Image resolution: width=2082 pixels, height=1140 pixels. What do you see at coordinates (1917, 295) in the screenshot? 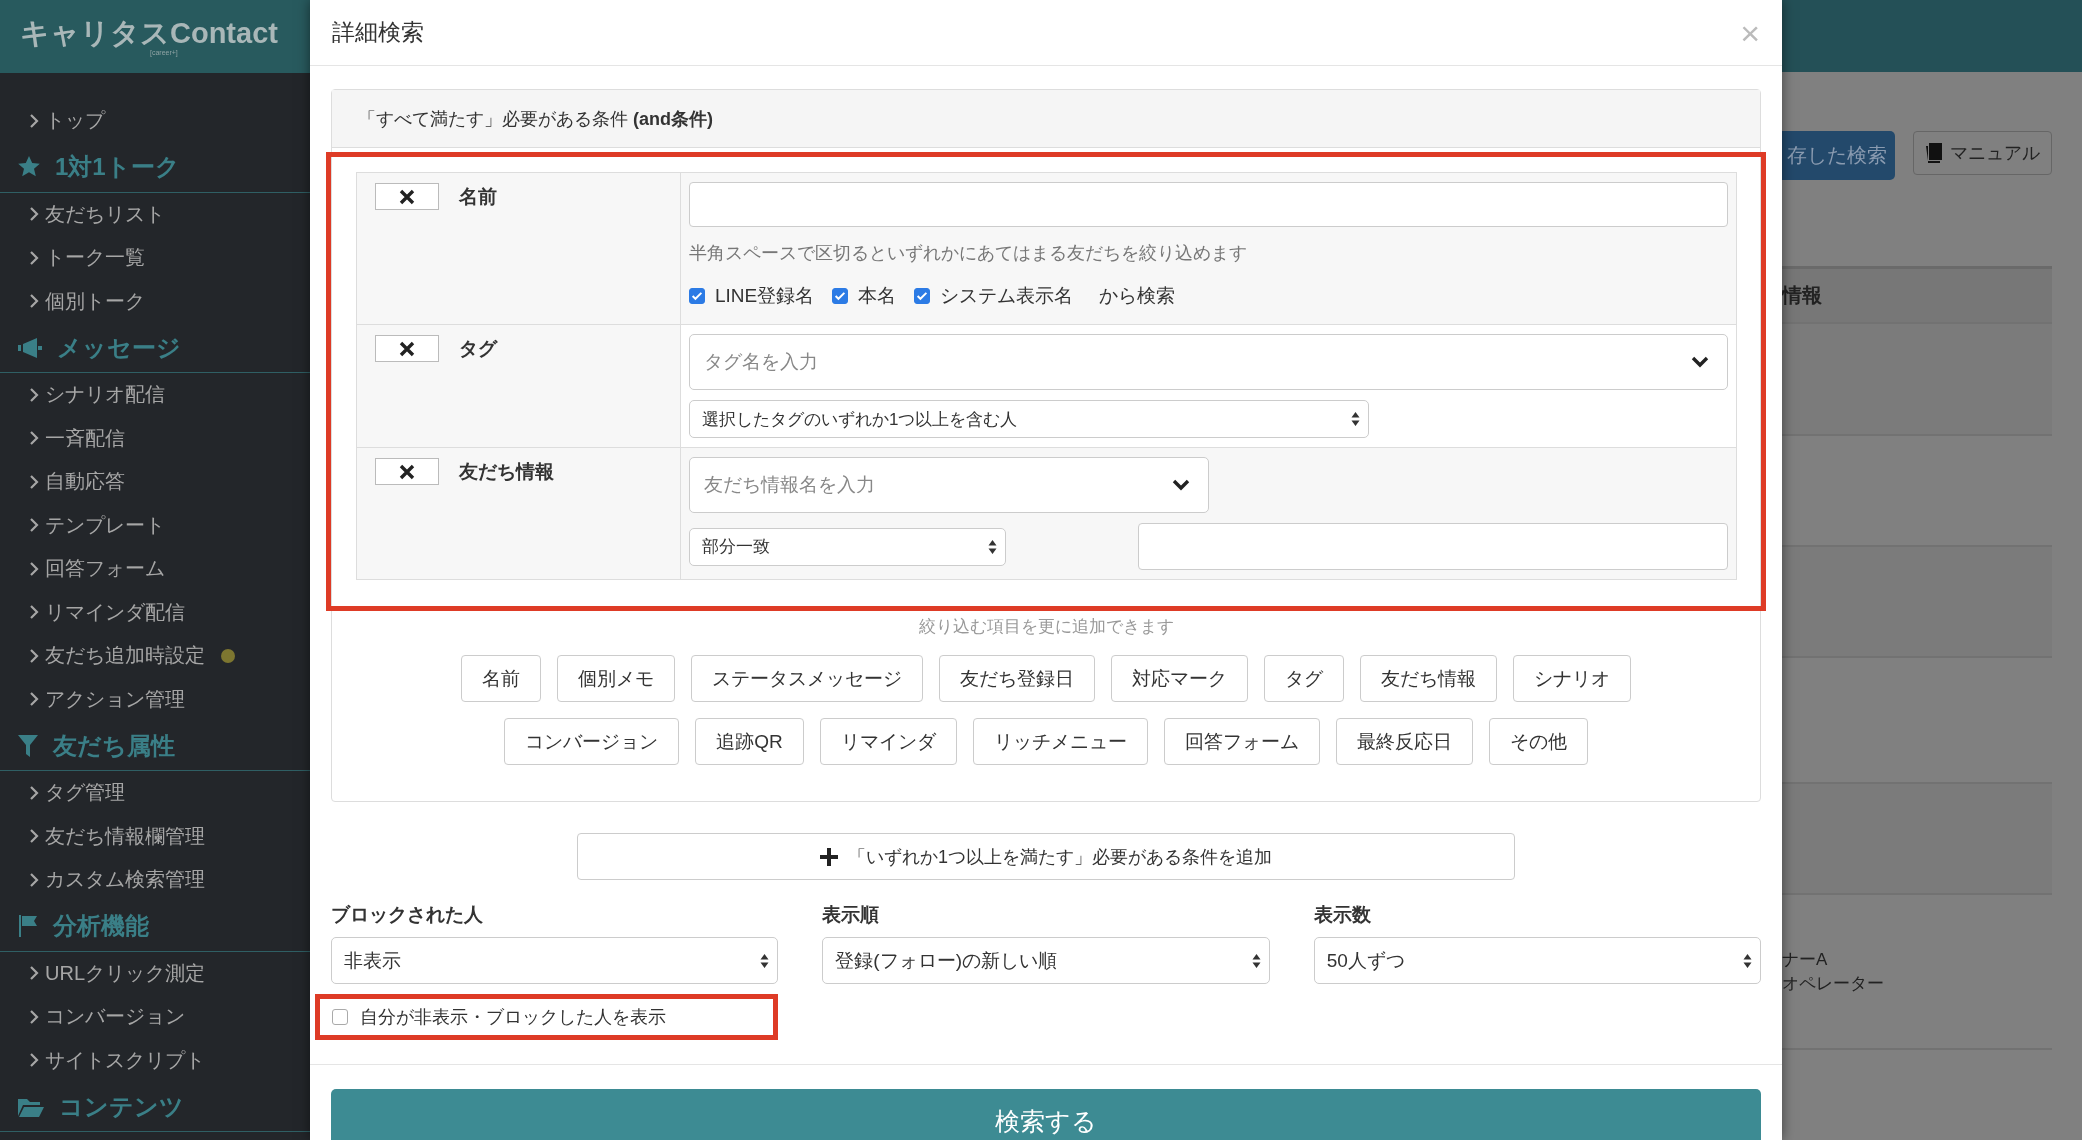
I see `table-header: 情報` at bounding box center [1917, 295].